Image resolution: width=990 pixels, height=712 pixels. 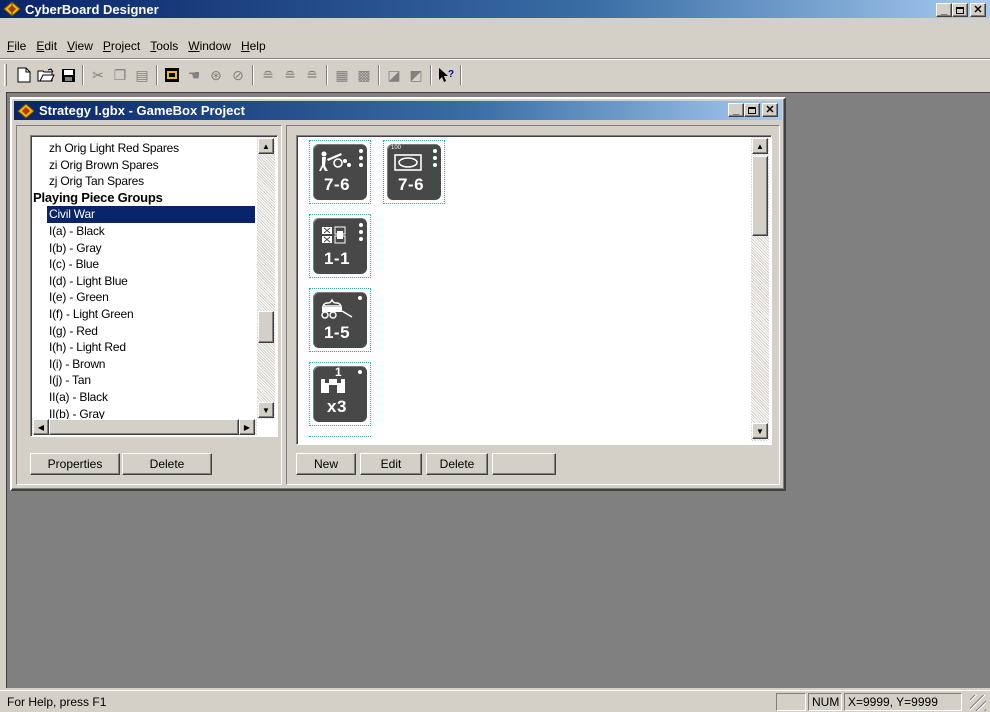 I want to click on properties-button: Properties, so click(x=75, y=464).